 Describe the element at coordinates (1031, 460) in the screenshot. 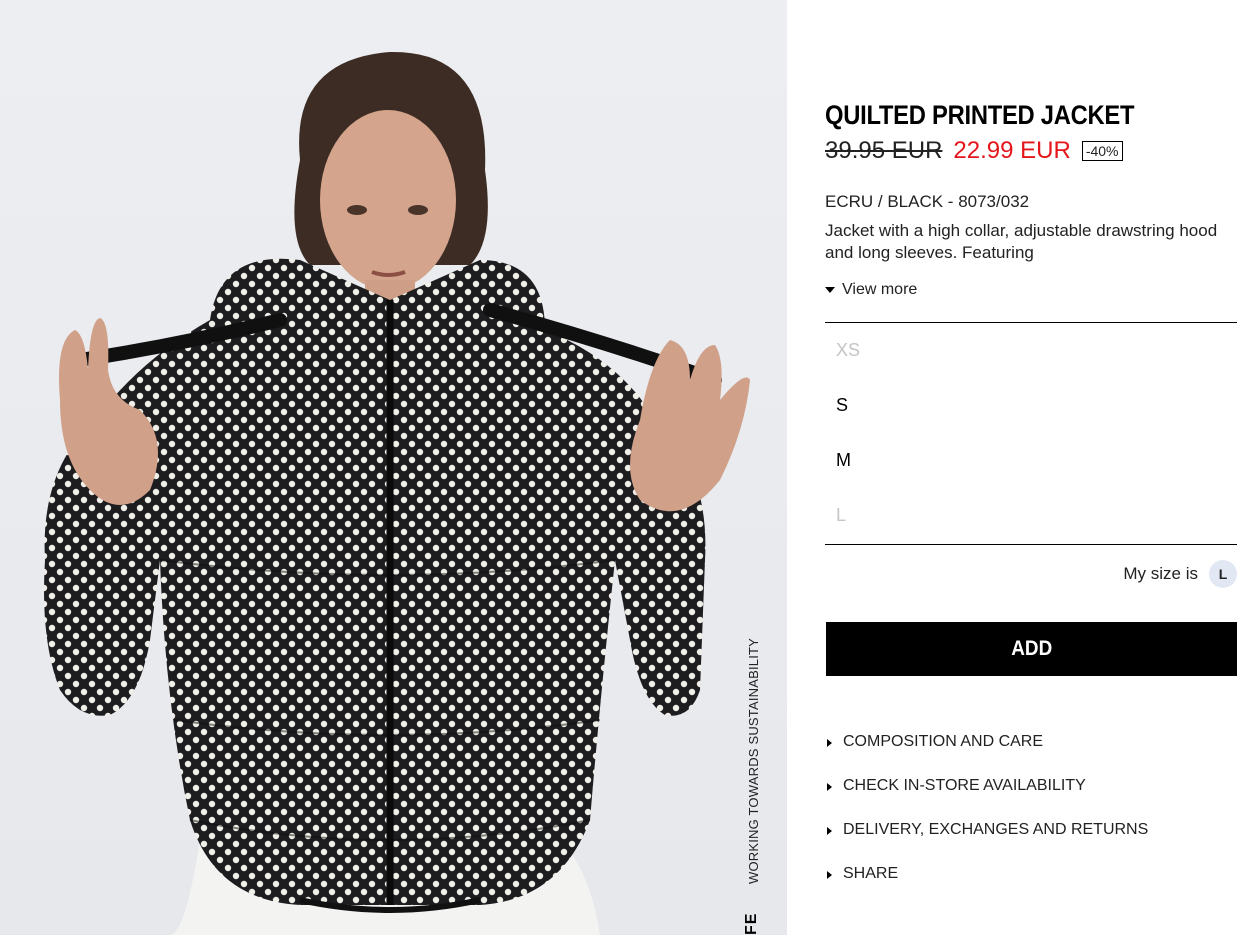

I see `size-option-m: M` at that location.